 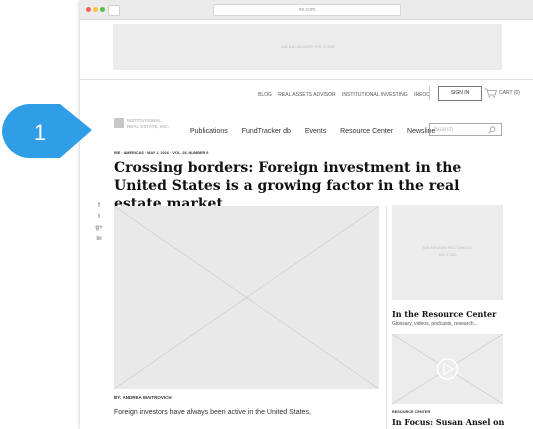 I want to click on nav-publications: Publications, so click(x=209, y=131).